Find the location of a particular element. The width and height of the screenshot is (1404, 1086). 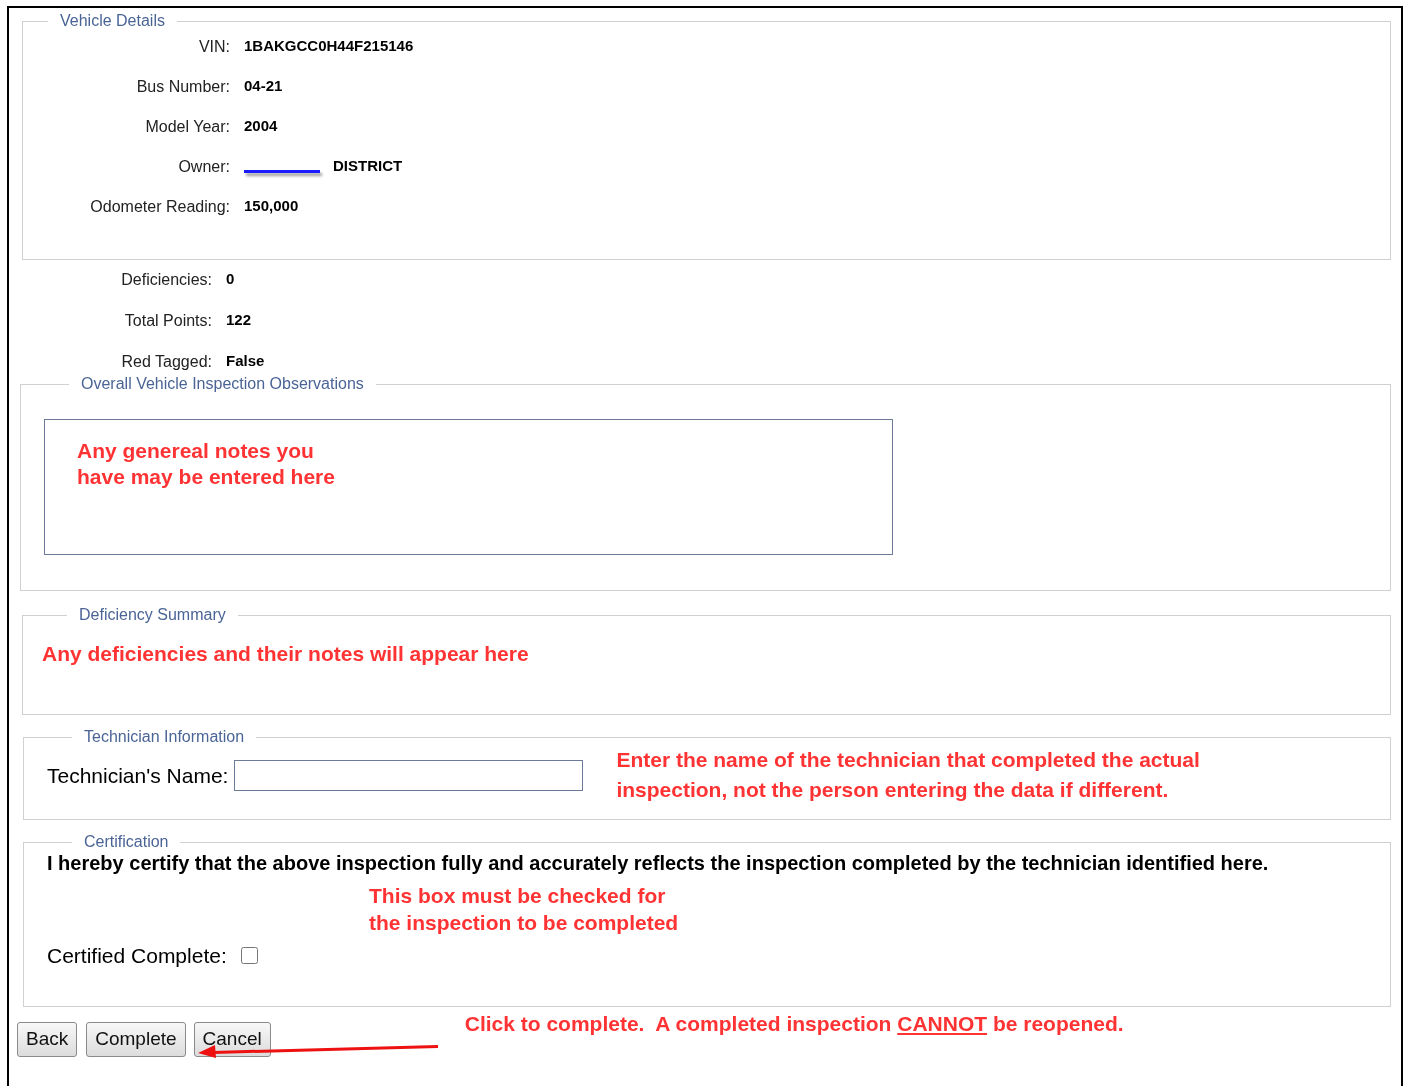

field-label: Odometer Reading: is located at coordinates (159, 206).